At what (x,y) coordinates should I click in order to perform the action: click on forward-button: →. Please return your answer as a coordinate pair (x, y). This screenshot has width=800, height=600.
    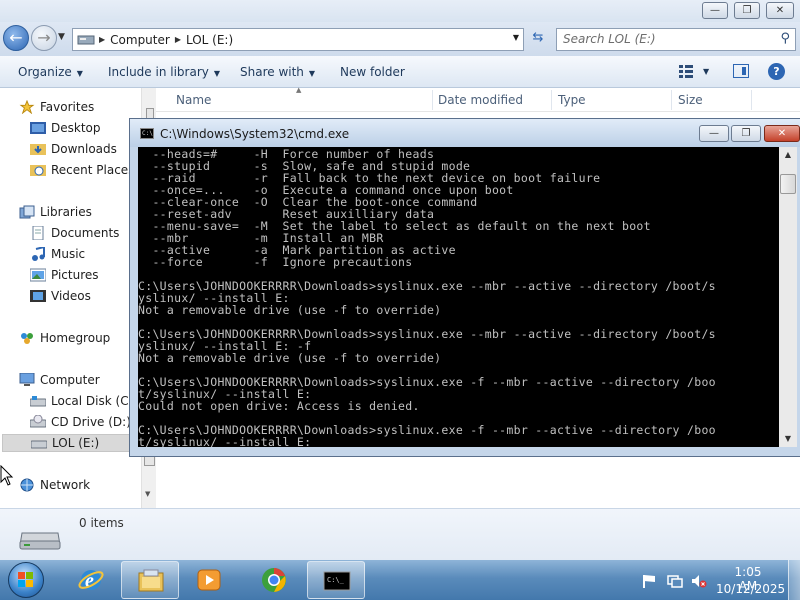
    Looking at the image, I should click on (44, 38).